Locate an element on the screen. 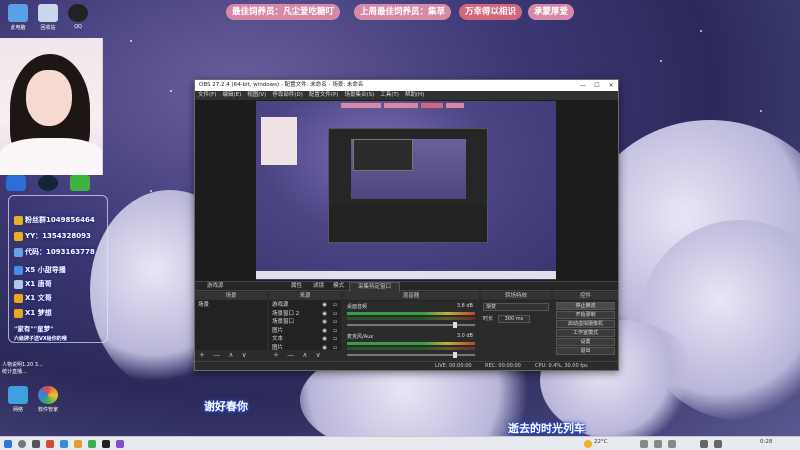 The image size is (800, 450). webcam-feed is located at coordinates (51, 106).